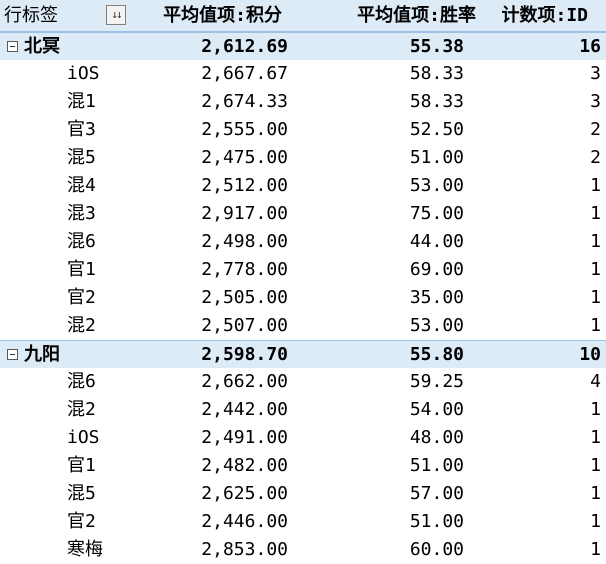 This screenshot has width=606, height=564. Describe the element at coordinates (116, 15) in the screenshot. I see `sort-filter-icon: ↓↓` at that location.